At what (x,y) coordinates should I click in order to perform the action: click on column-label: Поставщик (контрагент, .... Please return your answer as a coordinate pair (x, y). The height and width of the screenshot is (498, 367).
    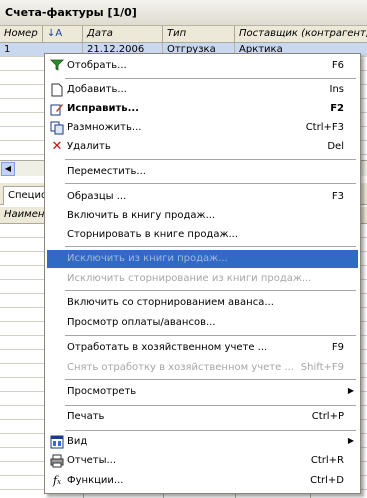
    Looking at the image, I should click on (303, 33).